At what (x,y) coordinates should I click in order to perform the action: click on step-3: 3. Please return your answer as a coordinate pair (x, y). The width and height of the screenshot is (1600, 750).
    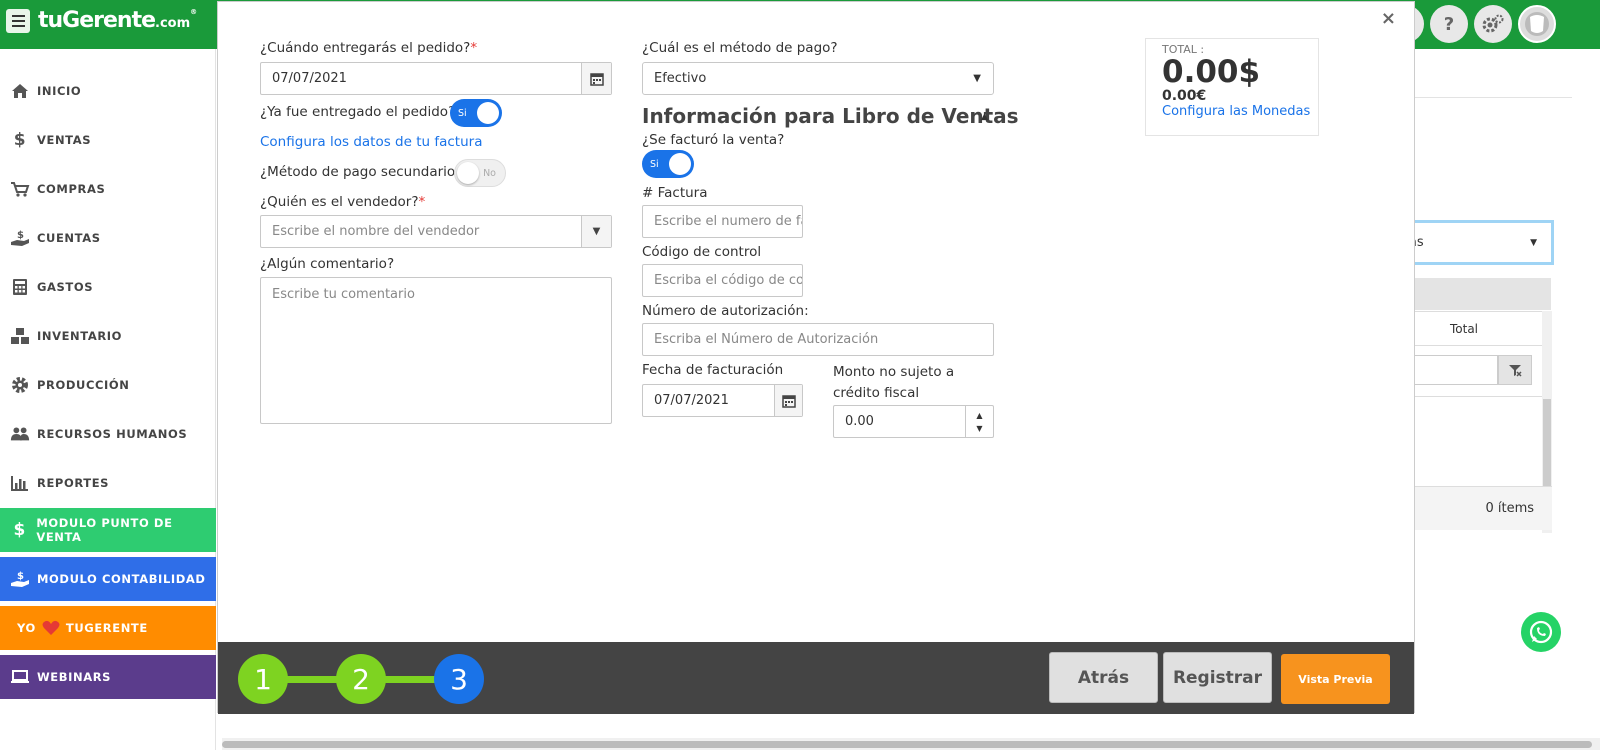
    Looking at the image, I should click on (459, 679).